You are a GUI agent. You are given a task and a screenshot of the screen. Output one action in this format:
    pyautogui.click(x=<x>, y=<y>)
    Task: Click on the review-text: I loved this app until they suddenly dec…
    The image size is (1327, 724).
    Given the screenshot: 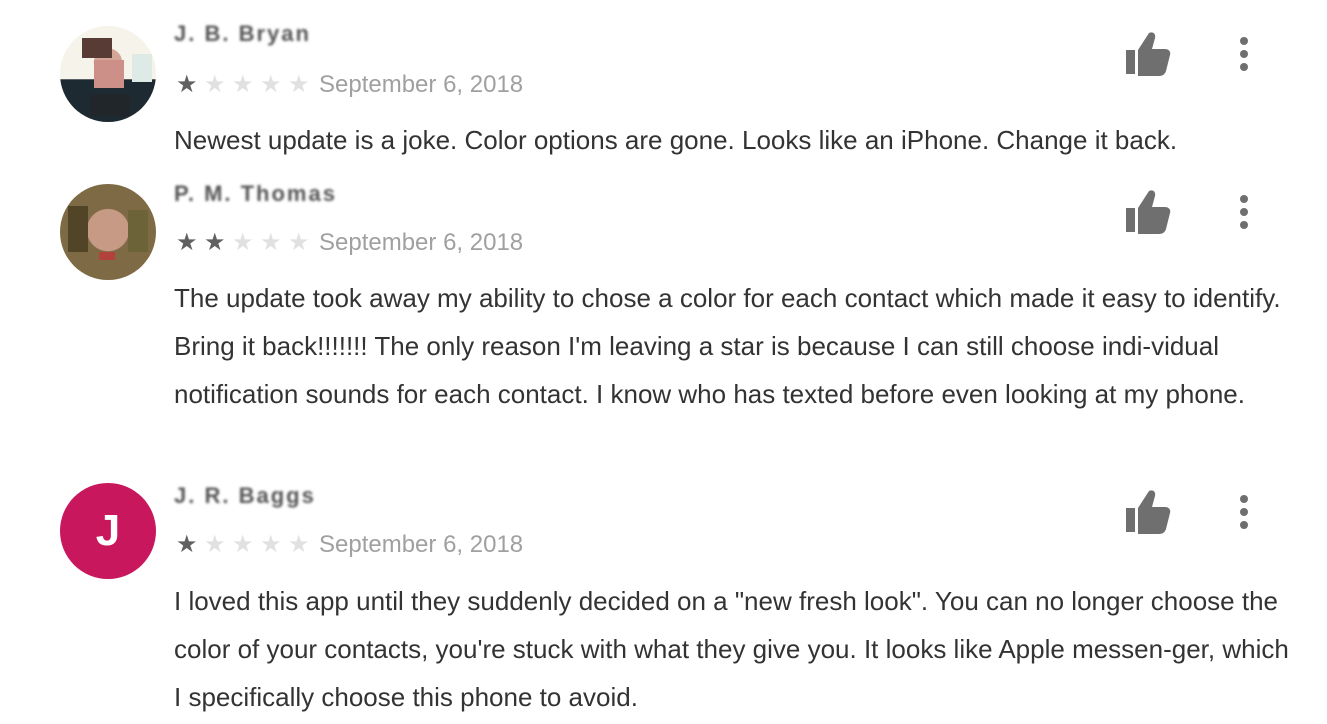 What is the action you would take?
    pyautogui.click(x=731, y=649)
    